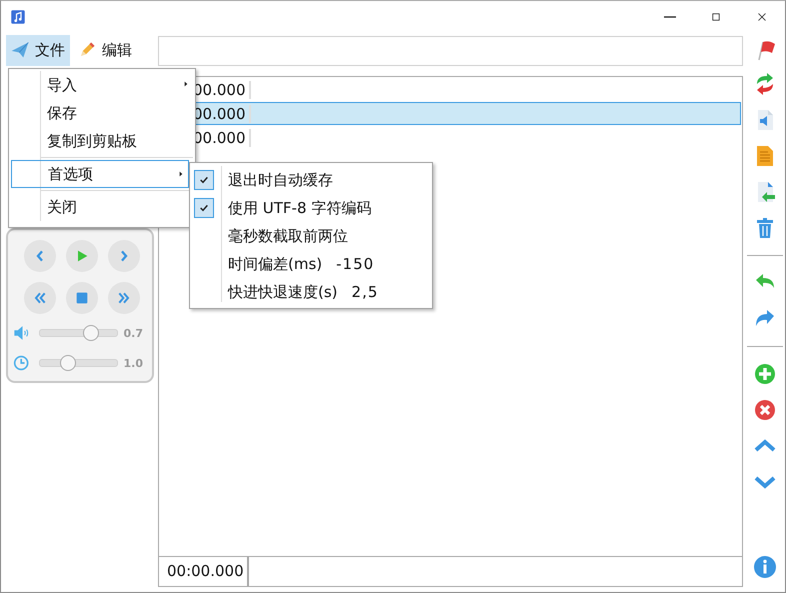 The height and width of the screenshot is (593, 786). I want to click on volume-icon, so click(21, 333).